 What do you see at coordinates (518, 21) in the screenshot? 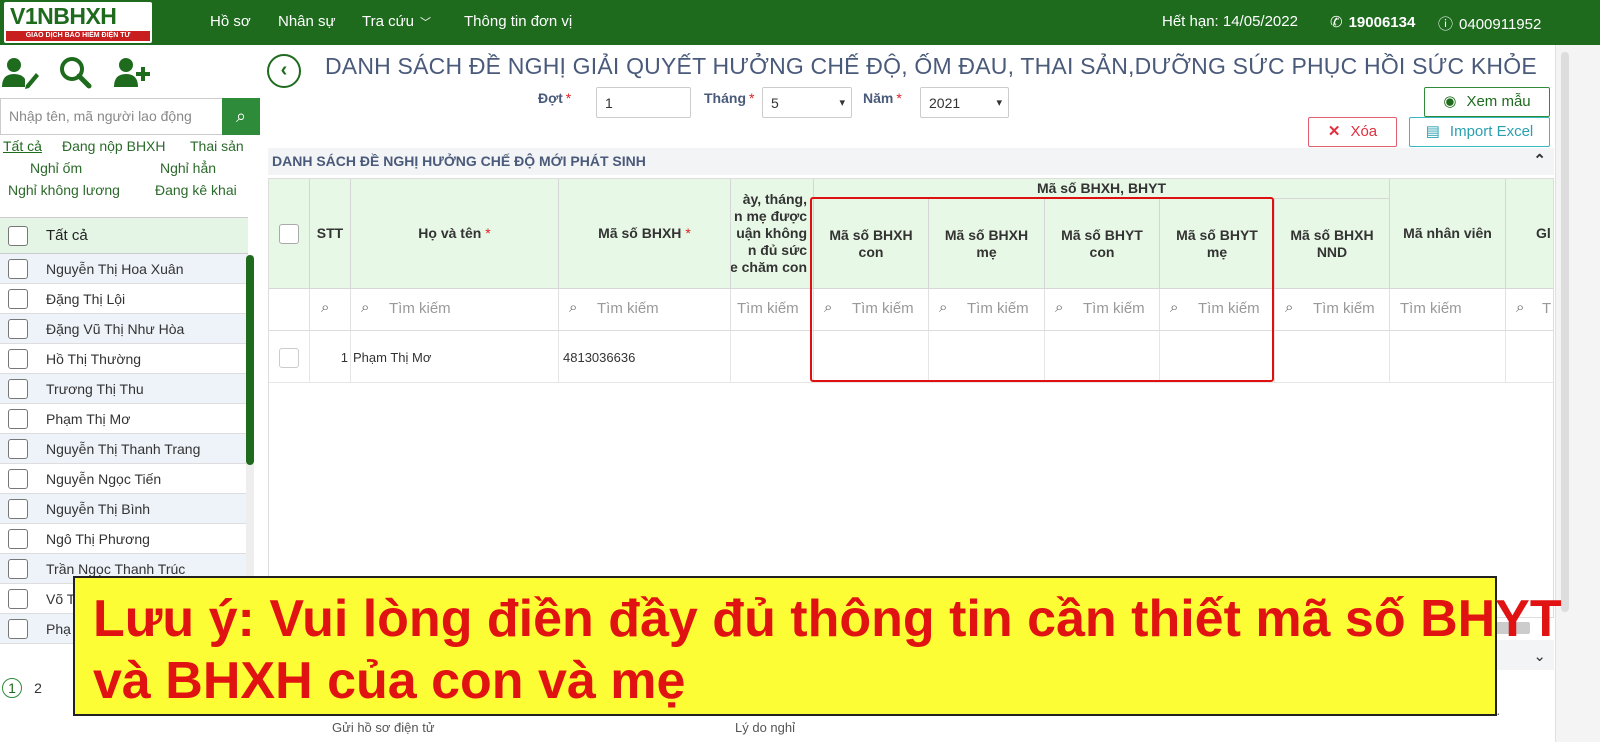
I see `nav-thong-tin-don-vi: Thông tin đơn vị` at bounding box center [518, 21].